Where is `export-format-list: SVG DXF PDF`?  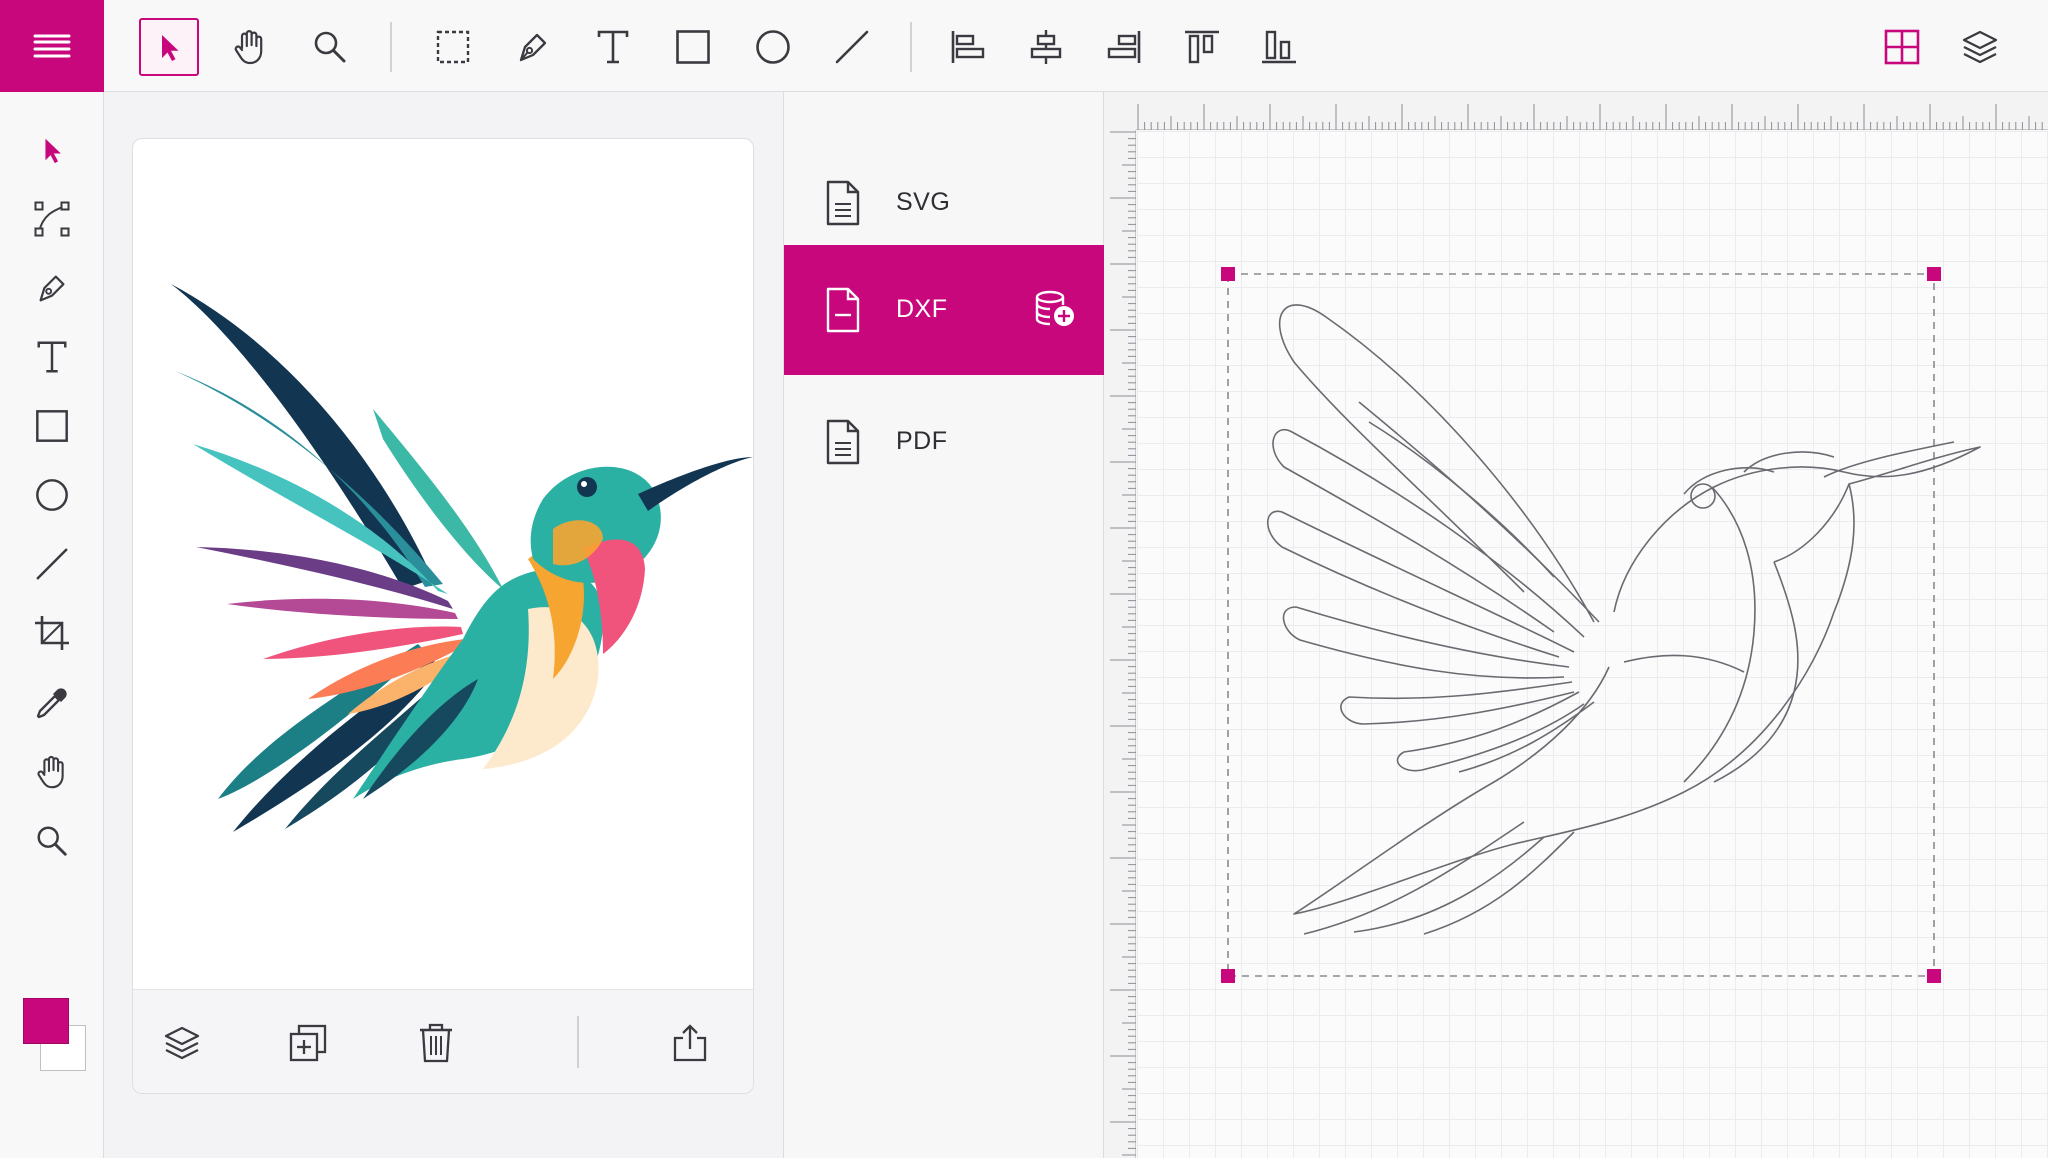 export-format-list: SVG DXF PDF is located at coordinates (944, 625).